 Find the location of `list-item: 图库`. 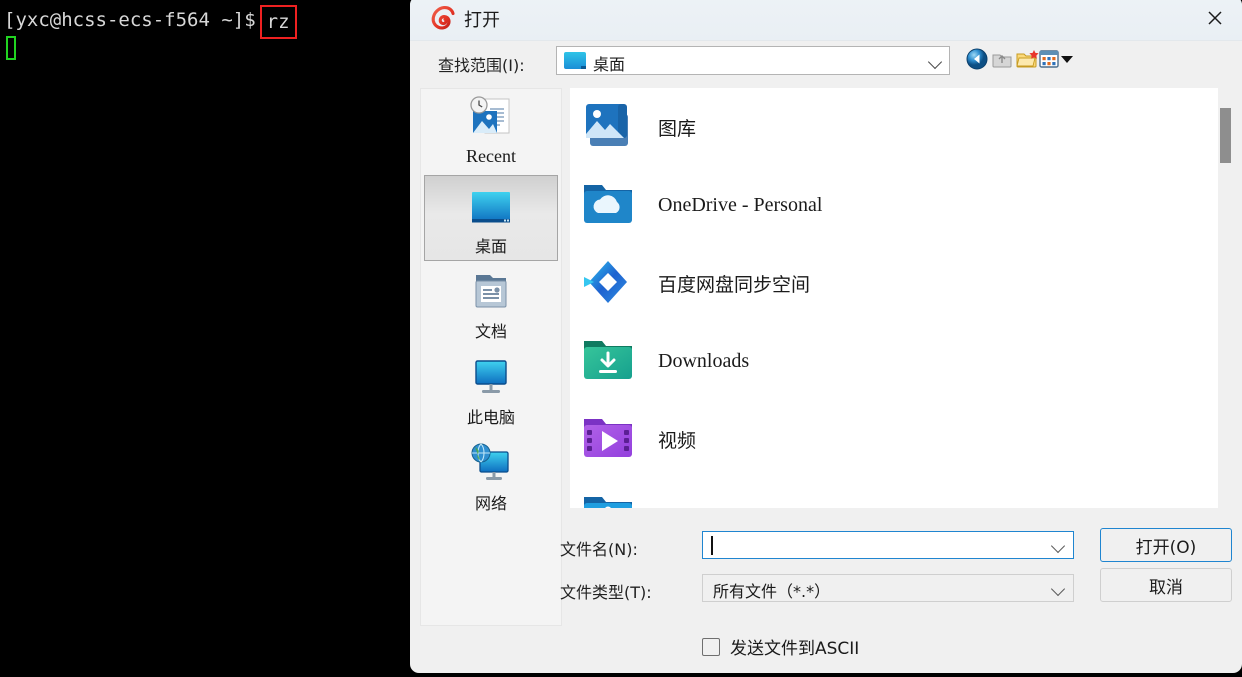

list-item: 图库 is located at coordinates (901, 127).